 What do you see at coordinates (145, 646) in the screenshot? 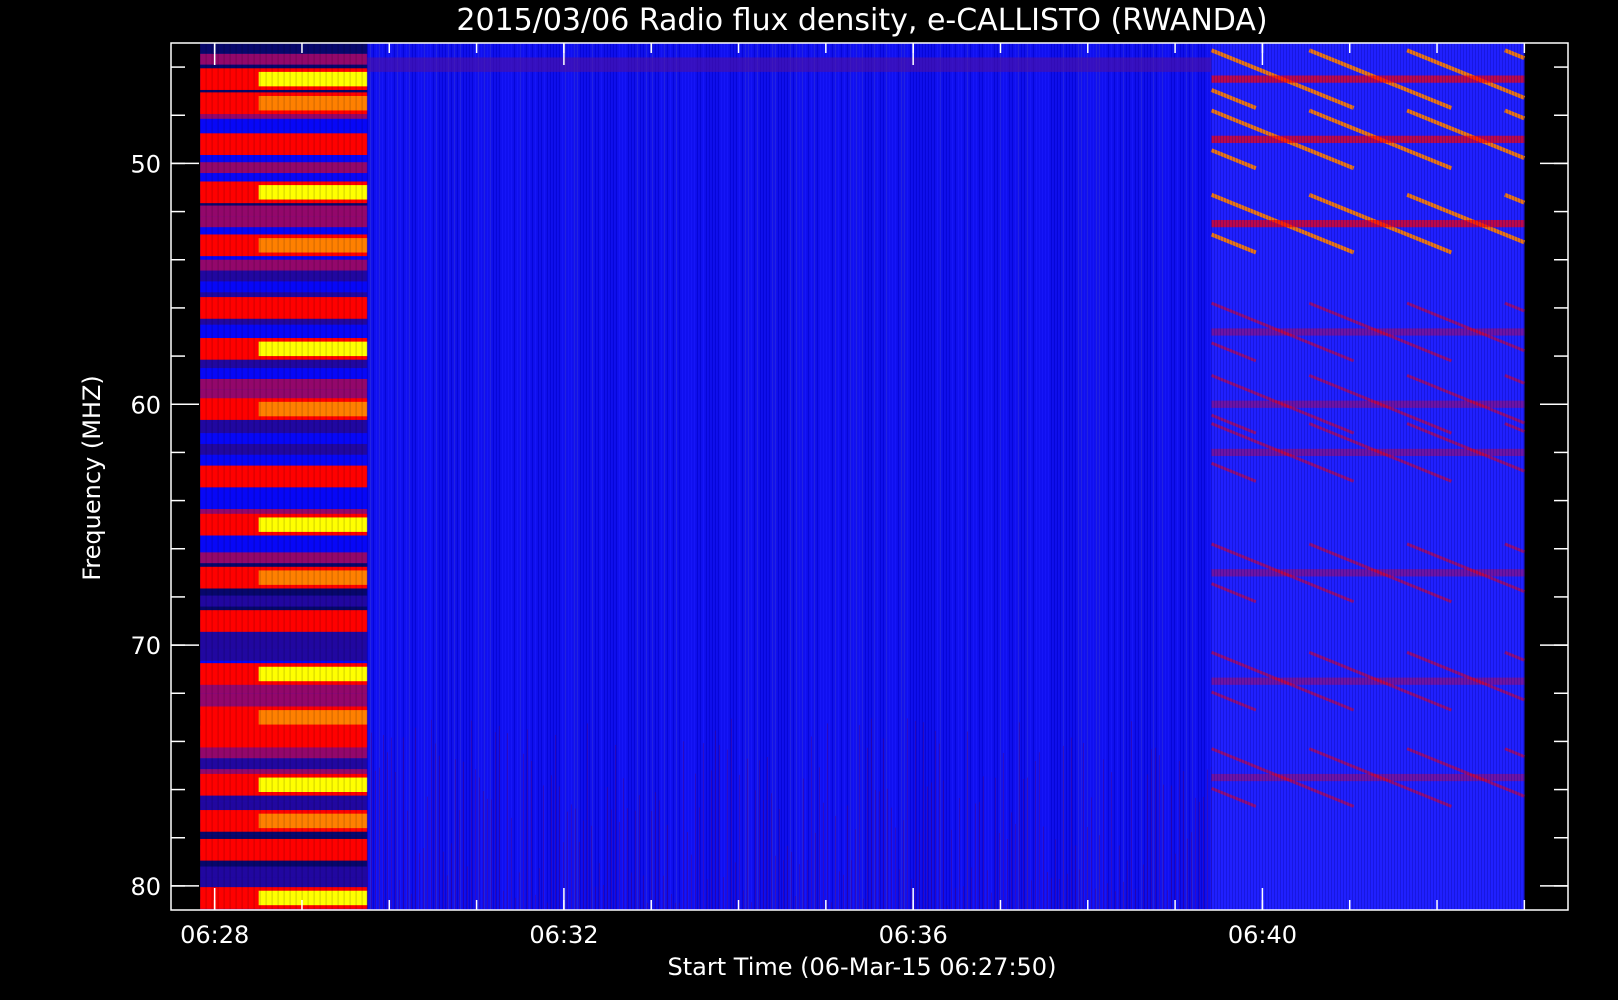
I see `y-tick-label: 70` at bounding box center [145, 646].